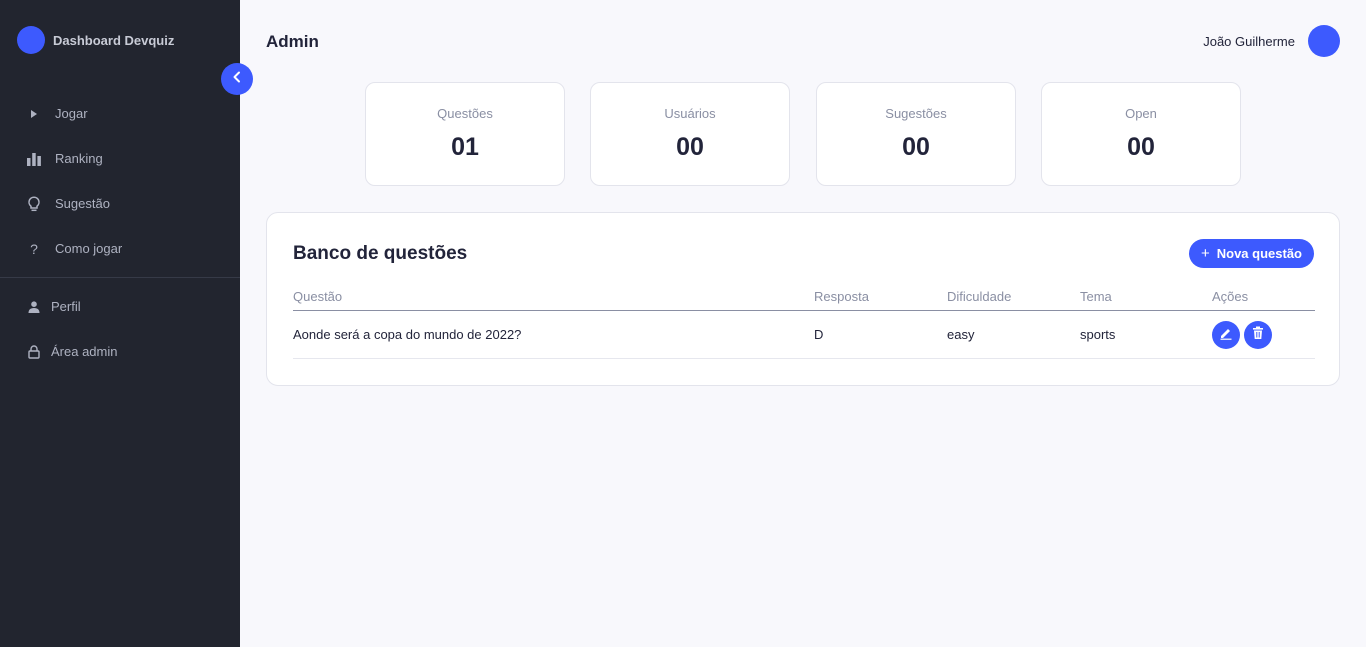 The height and width of the screenshot is (647, 1366). I want to click on sidebar-item-perfil: Perfil, so click(120, 306).